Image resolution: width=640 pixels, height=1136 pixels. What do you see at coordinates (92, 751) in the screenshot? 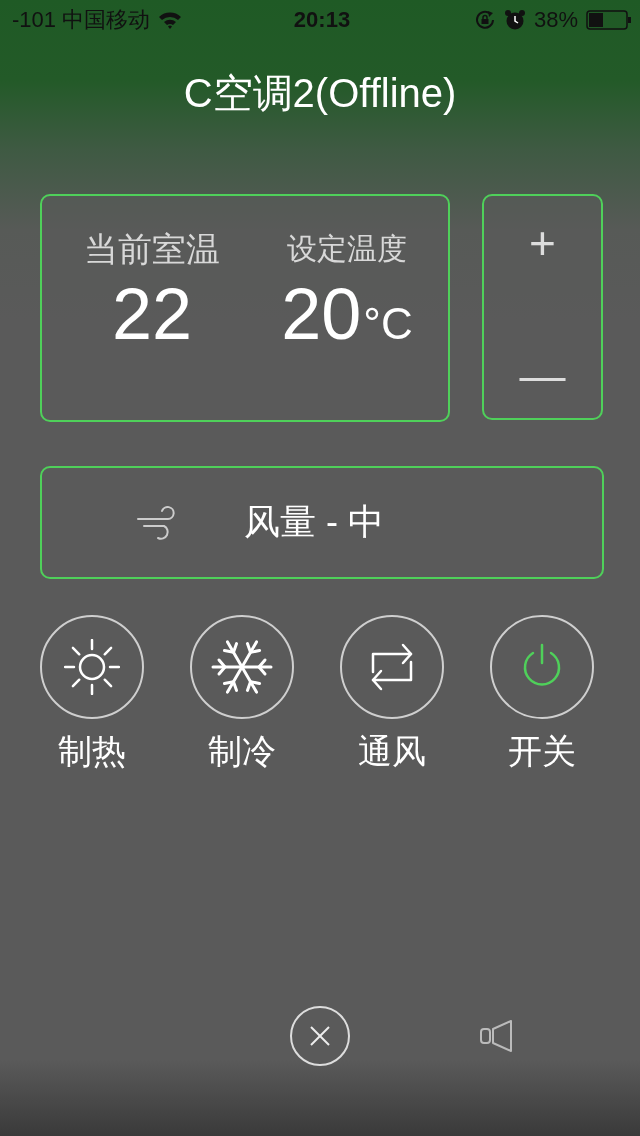
I see `mode-label: 制热` at bounding box center [92, 751].